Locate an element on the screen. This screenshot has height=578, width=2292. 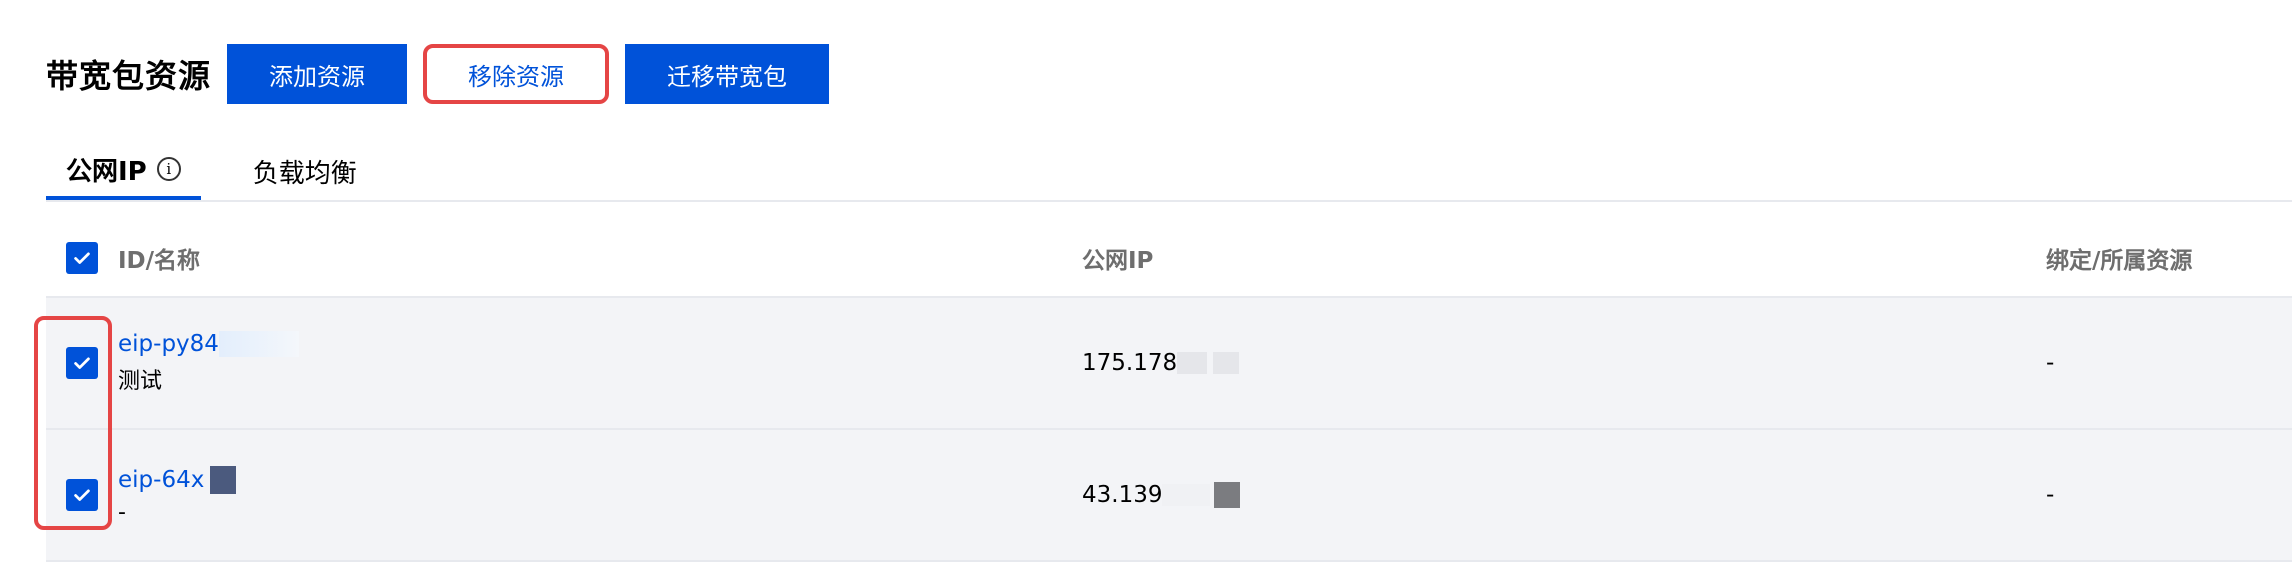
header-check-cell is located at coordinates (82, 258).